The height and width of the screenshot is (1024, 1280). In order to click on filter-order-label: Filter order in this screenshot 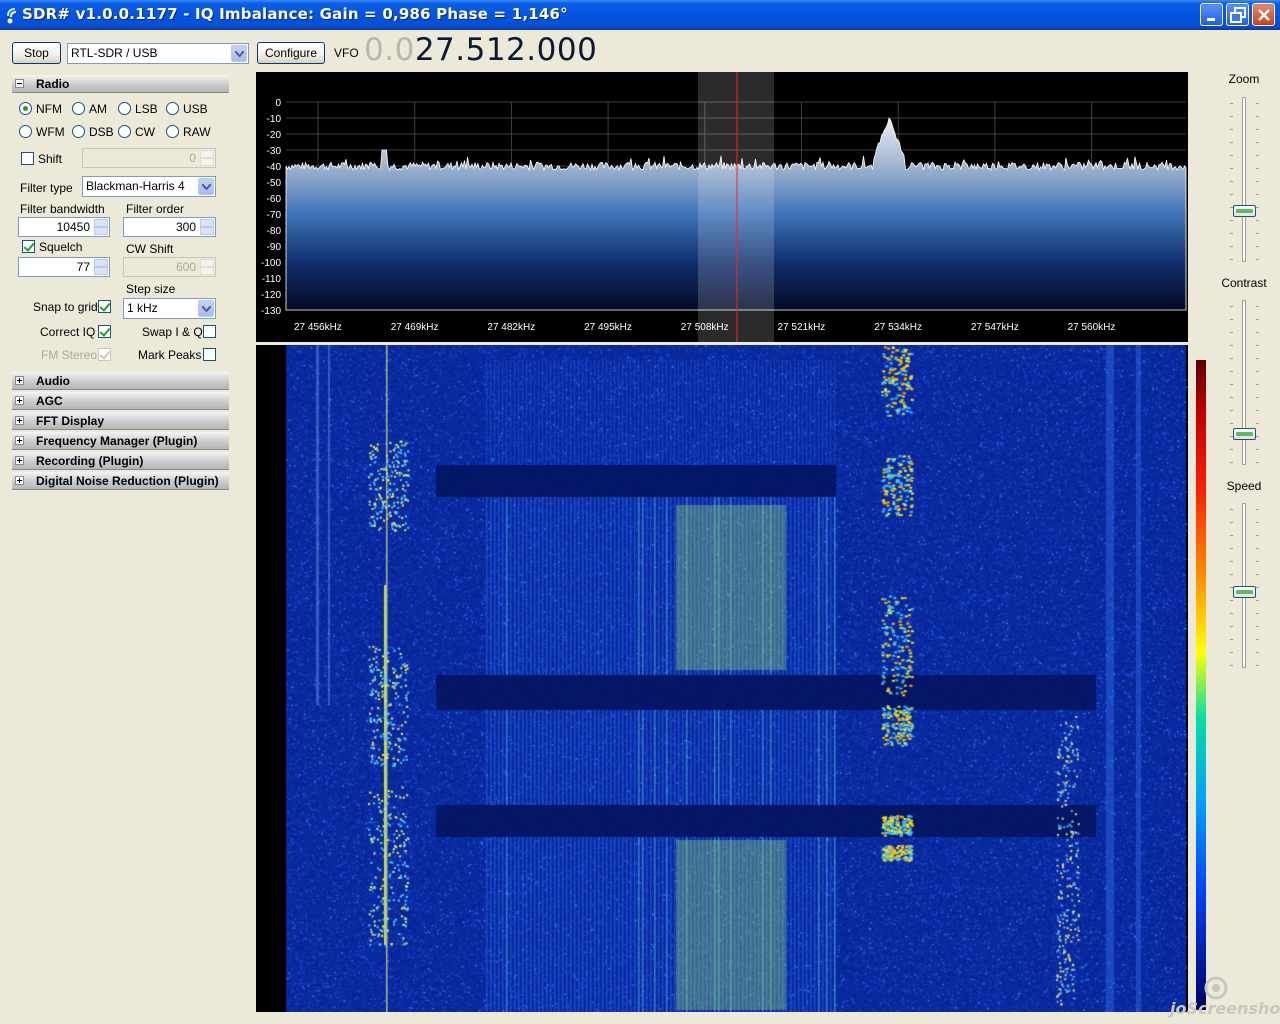, I will do `click(155, 209)`.